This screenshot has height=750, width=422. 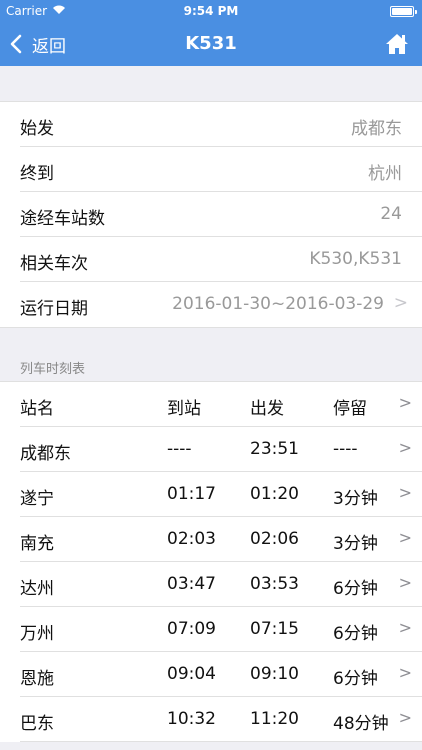 I want to click on timetable-row: 成都东 ---- 23:51 ---- >, so click(x=221, y=449).